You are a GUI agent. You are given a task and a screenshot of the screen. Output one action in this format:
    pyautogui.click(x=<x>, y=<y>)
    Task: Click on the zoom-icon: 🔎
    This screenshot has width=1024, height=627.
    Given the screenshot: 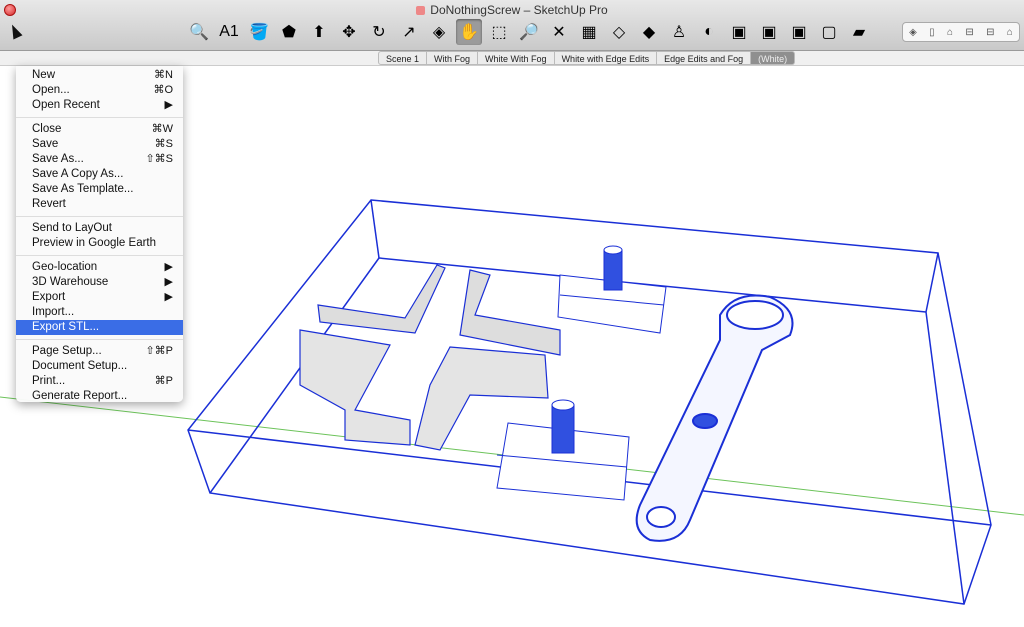 What is the action you would take?
    pyautogui.click(x=529, y=32)
    